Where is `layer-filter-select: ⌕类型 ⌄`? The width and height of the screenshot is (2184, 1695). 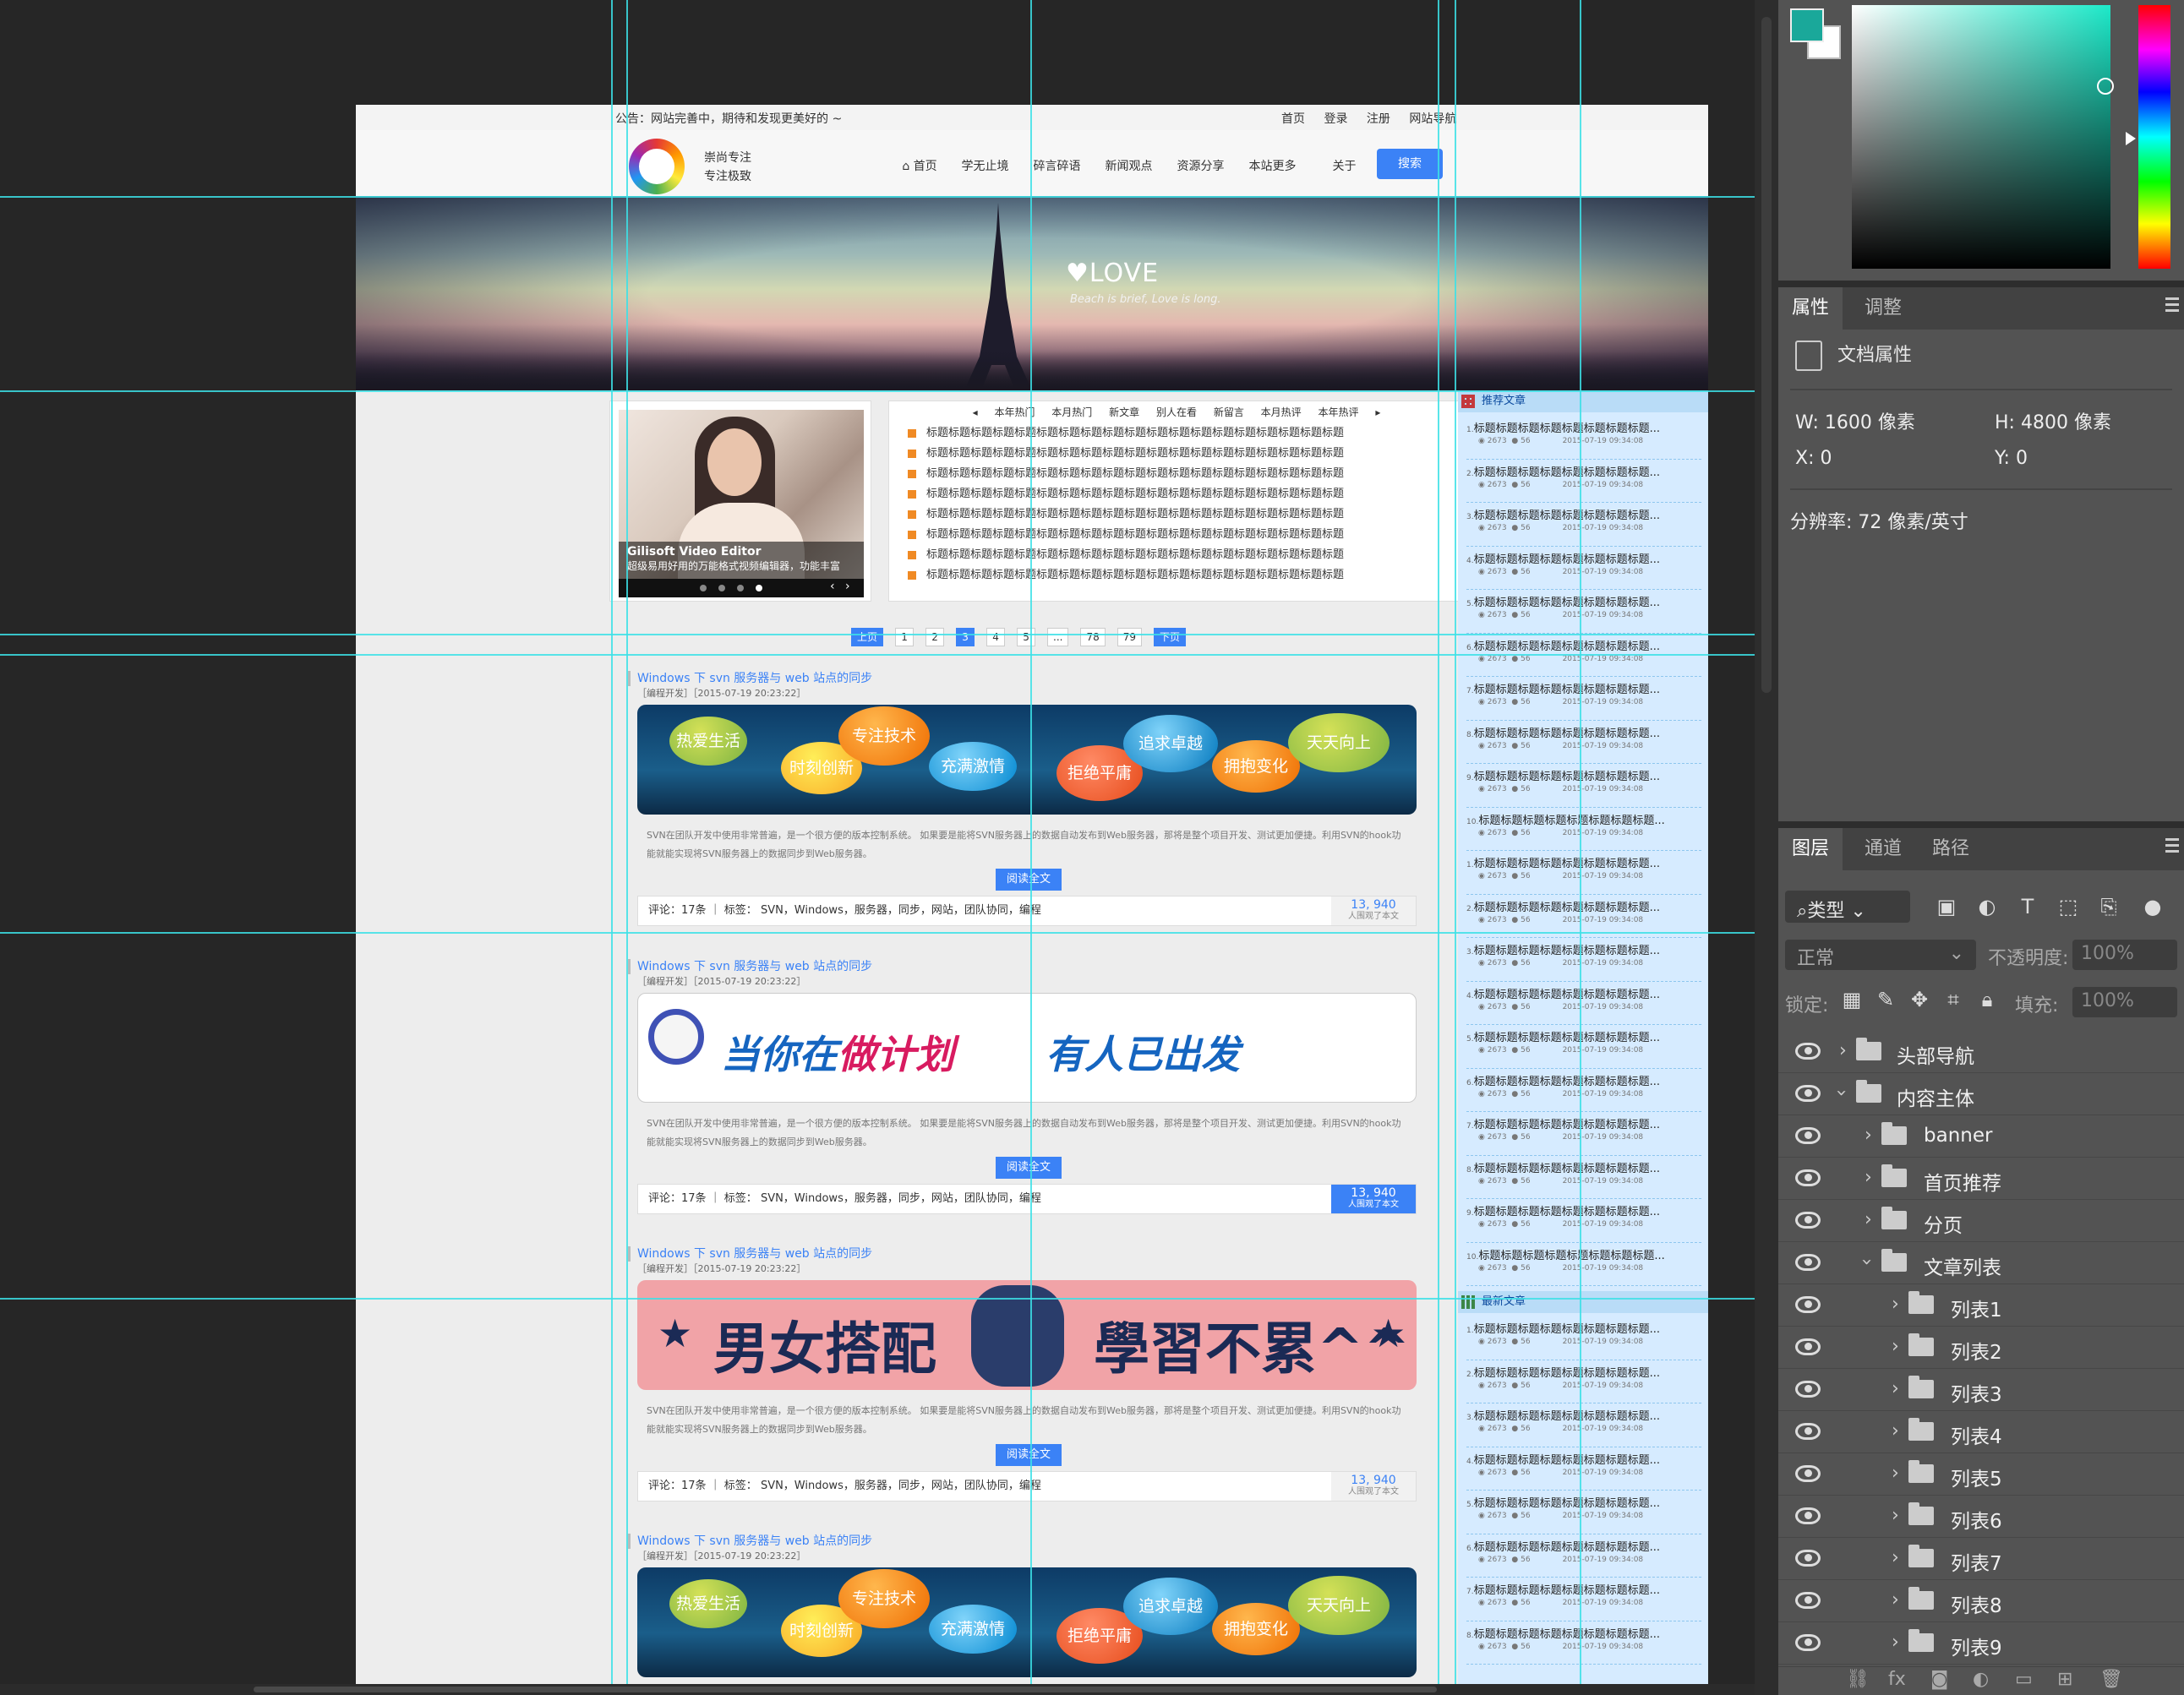 layer-filter-select: ⌕类型 ⌄ is located at coordinates (1847, 907).